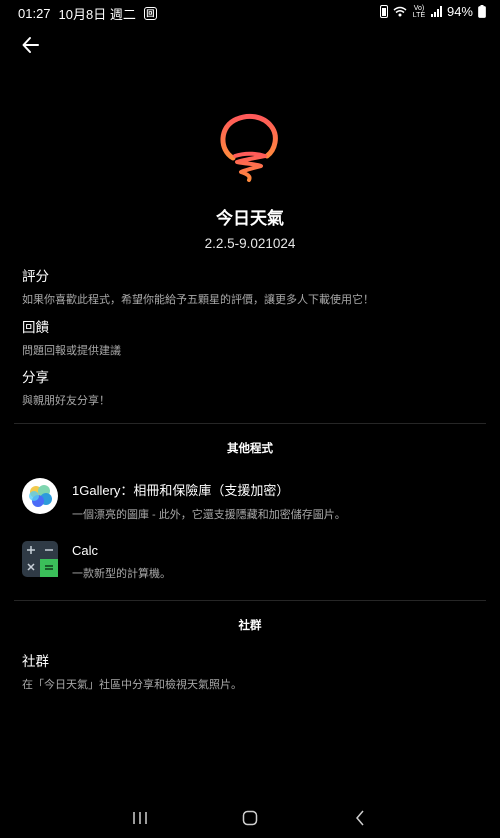 Image resolution: width=500 pixels, height=838 pixels. I want to click on status-bar: 01:27 10月8日 週二 回 Vo) LTE 94%, so click(250, 12).